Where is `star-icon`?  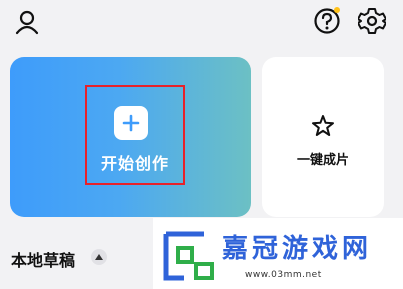 star-icon is located at coordinates (323, 126).